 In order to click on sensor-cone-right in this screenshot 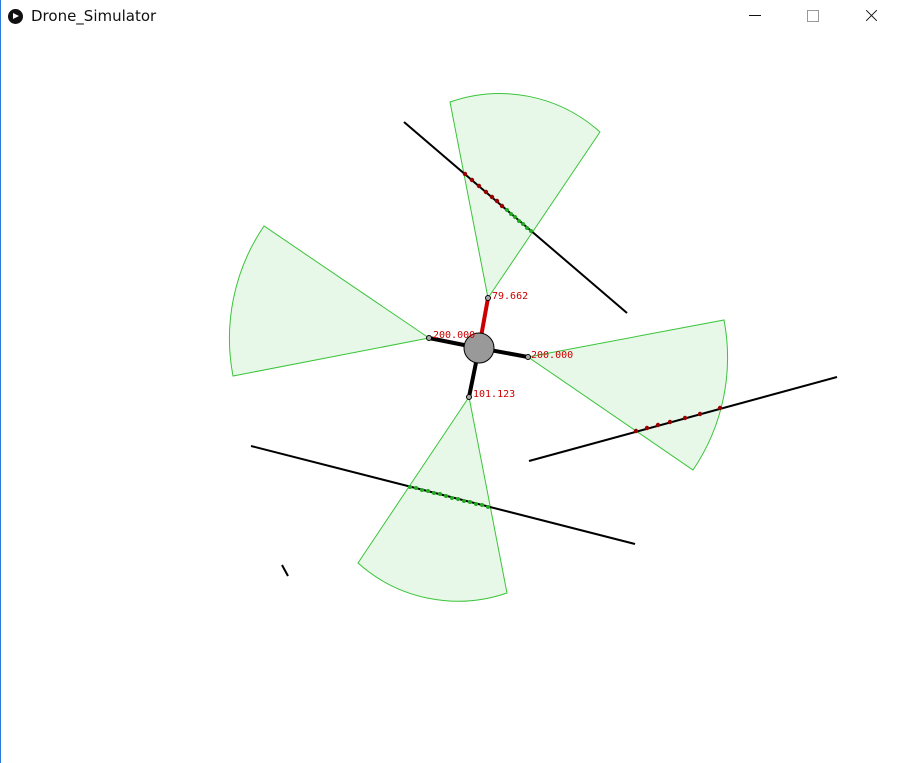, I will do `click(627, 395)`.